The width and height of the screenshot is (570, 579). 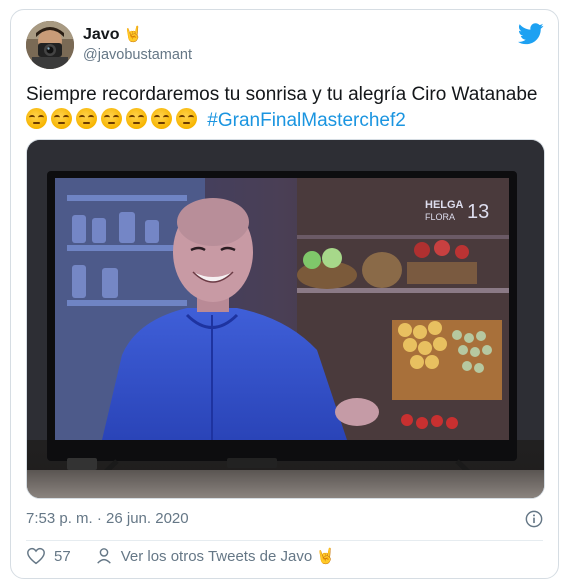 I want to click on person-icon, so click(x=103, y=556).